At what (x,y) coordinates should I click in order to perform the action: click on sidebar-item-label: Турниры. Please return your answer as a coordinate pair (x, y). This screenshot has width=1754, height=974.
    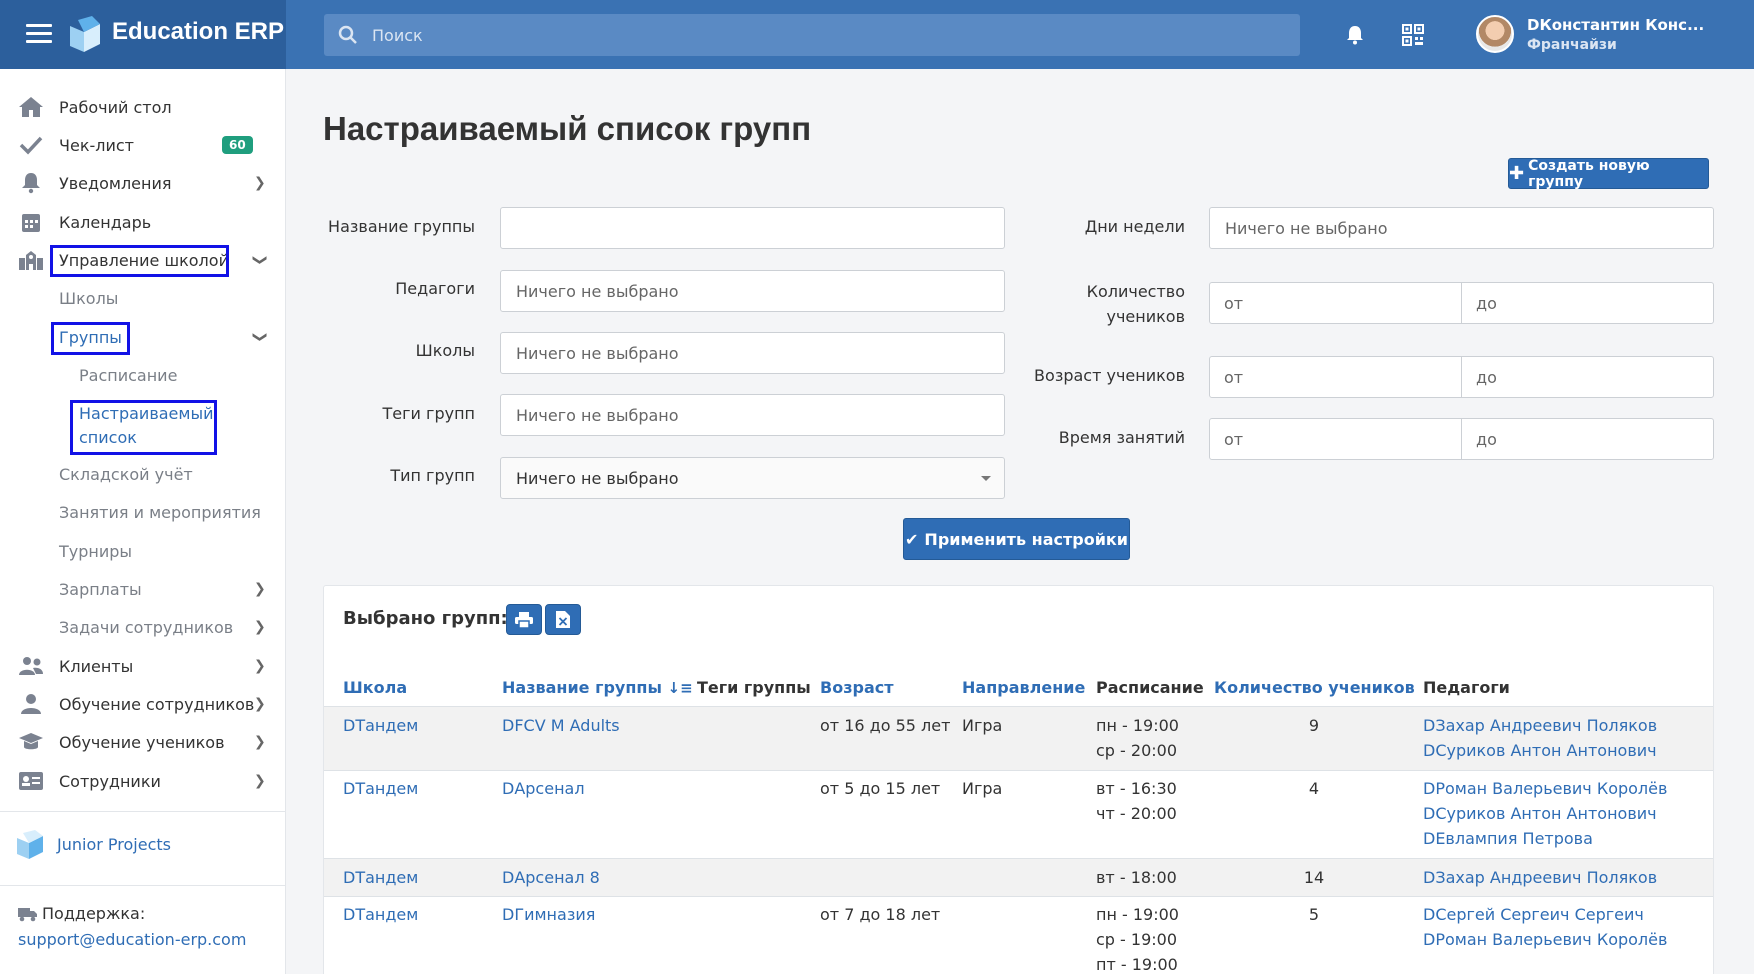
    Looking at the image, I should click on (96, 551).